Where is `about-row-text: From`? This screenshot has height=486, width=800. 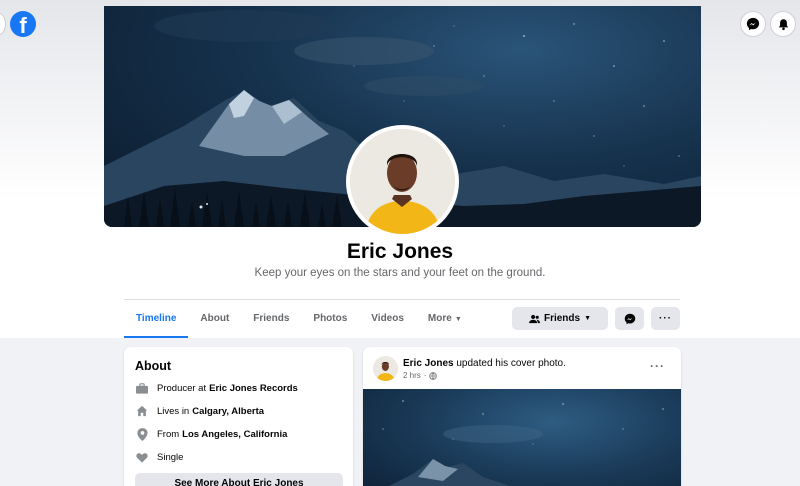
about-row-text: From is located at coordinates (168, 434).